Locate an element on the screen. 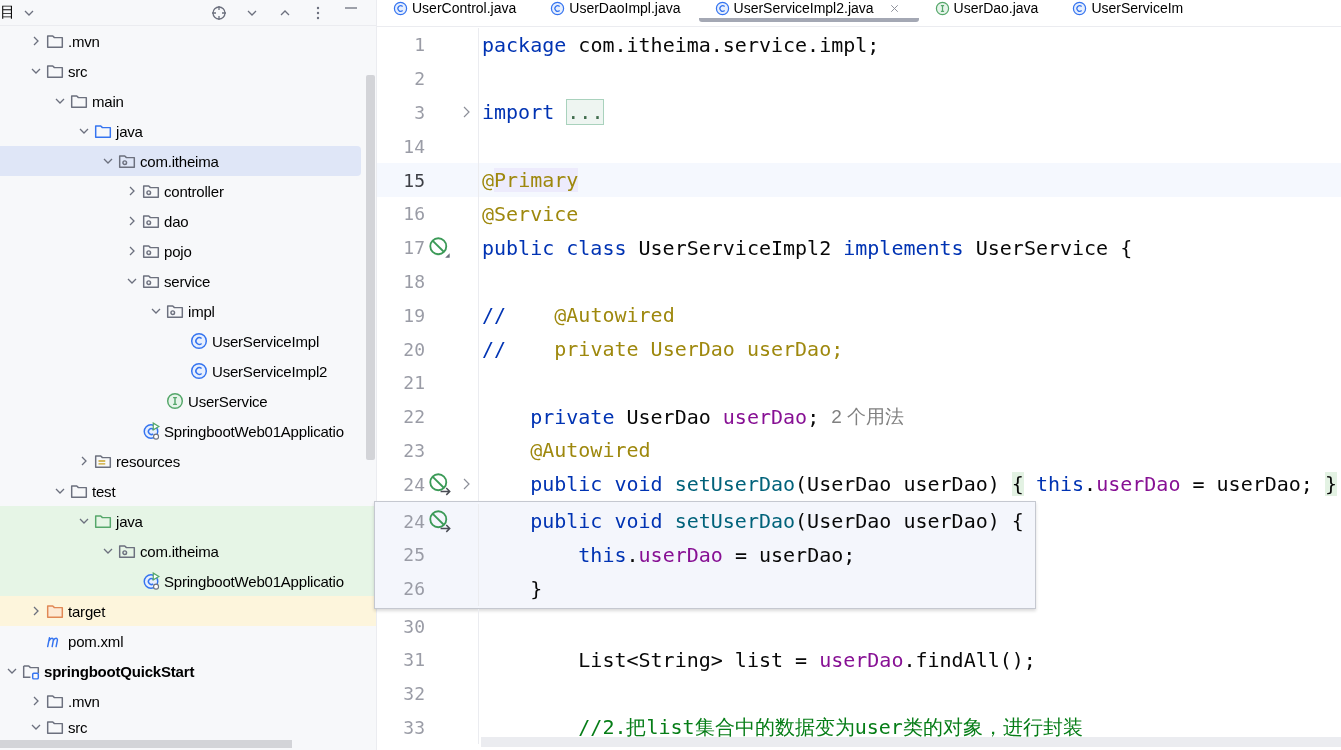 The height and width of the screenshot is (750, 1341). code-line: private UserDao userDao; is located at coordinates (674, 416).